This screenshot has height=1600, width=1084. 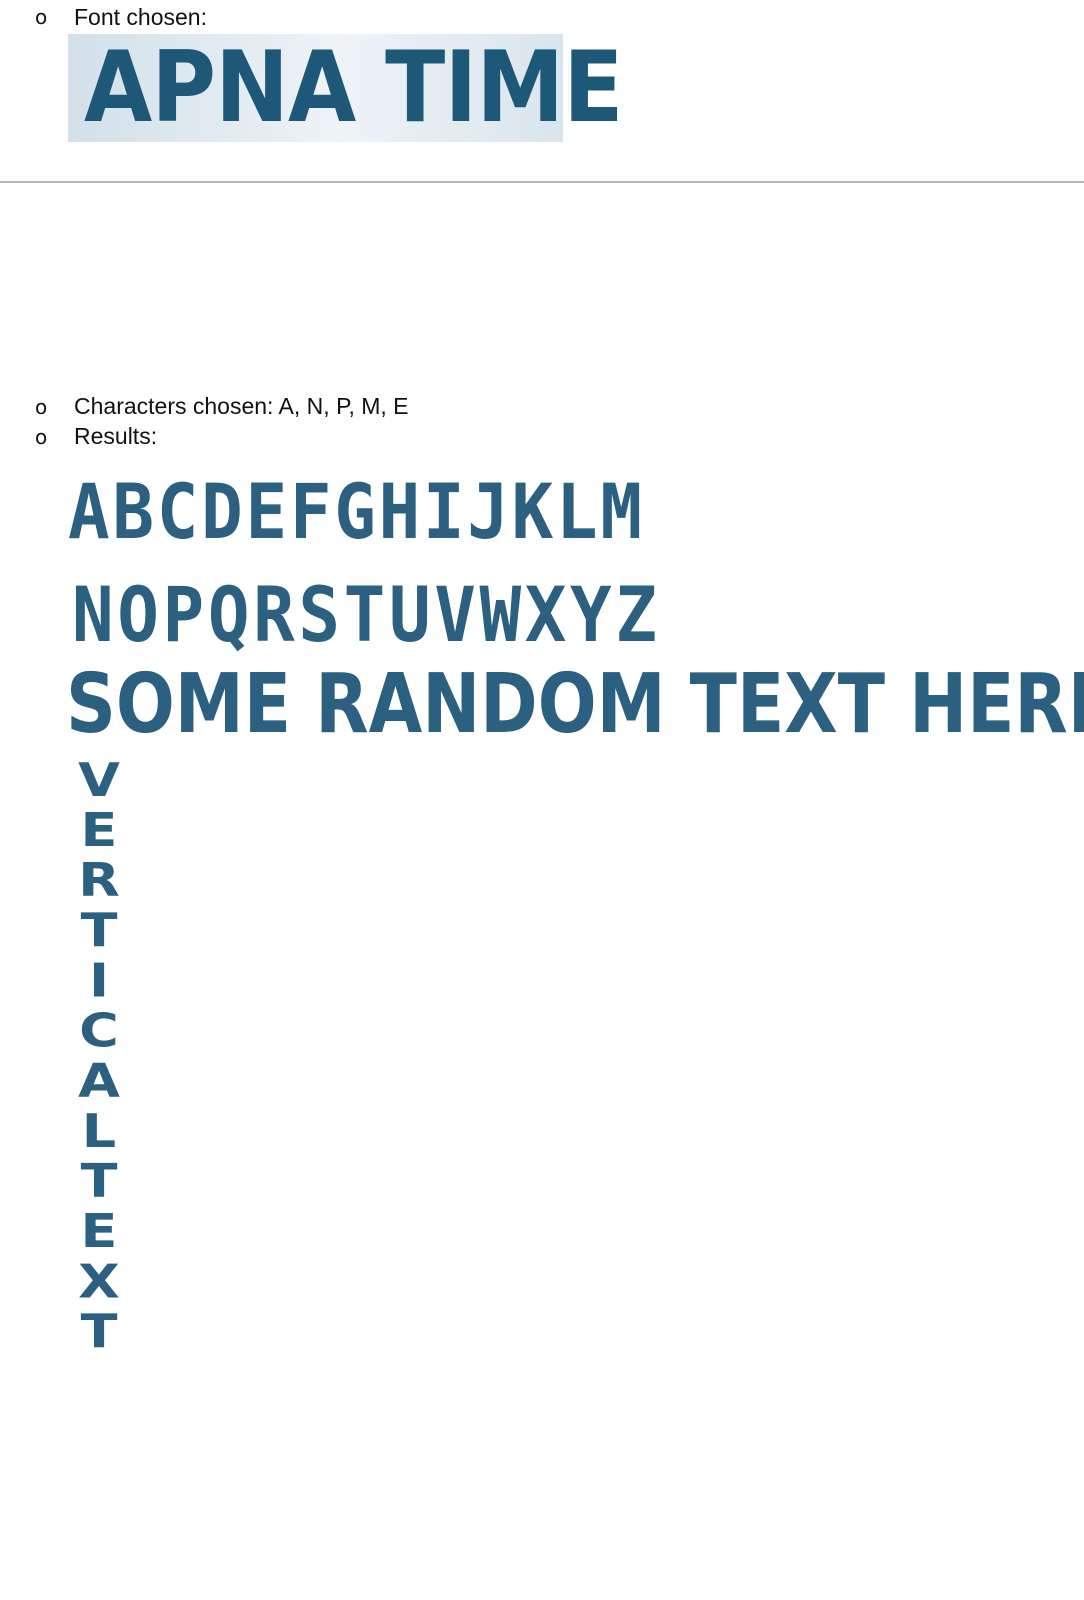 What do you see at coordinates (345, 88) in the screenshot?
I see `font-sample-image: APNA TIME` at bounding box center [345, 88].